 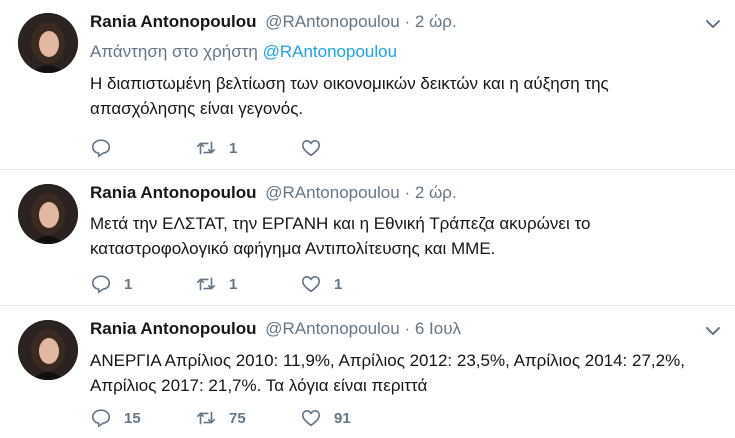 I want to click on like-button: 91, so click(x=352, y=418).